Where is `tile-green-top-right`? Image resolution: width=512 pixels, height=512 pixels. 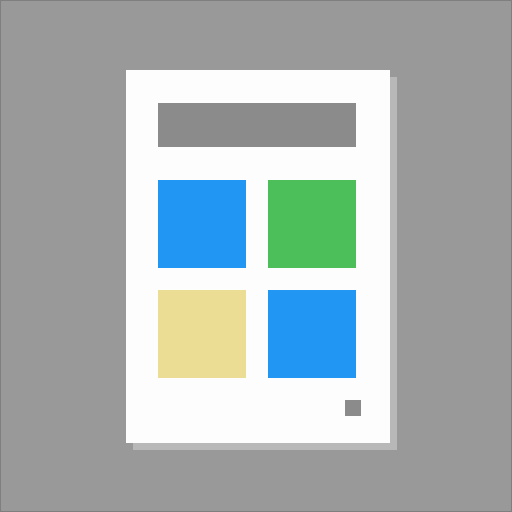 tile-green-top-right is located at coordinates (312, 224).